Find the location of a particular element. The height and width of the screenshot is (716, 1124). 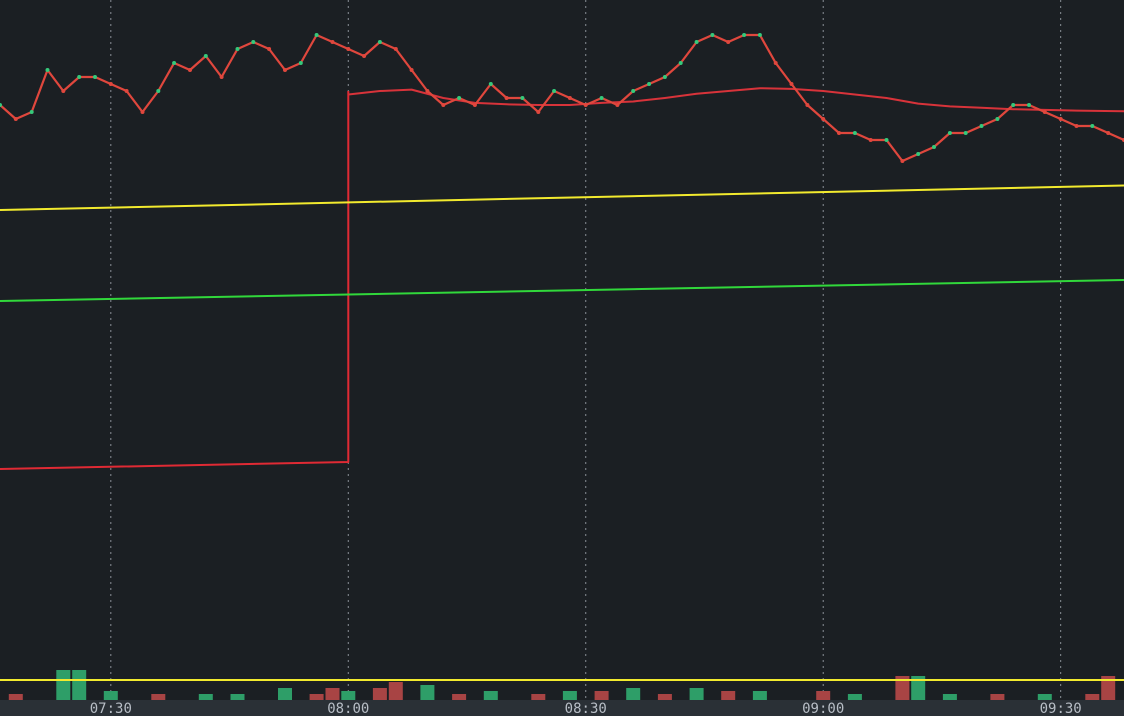

tick-label: 08:30 is located at coordinates (586, 708).